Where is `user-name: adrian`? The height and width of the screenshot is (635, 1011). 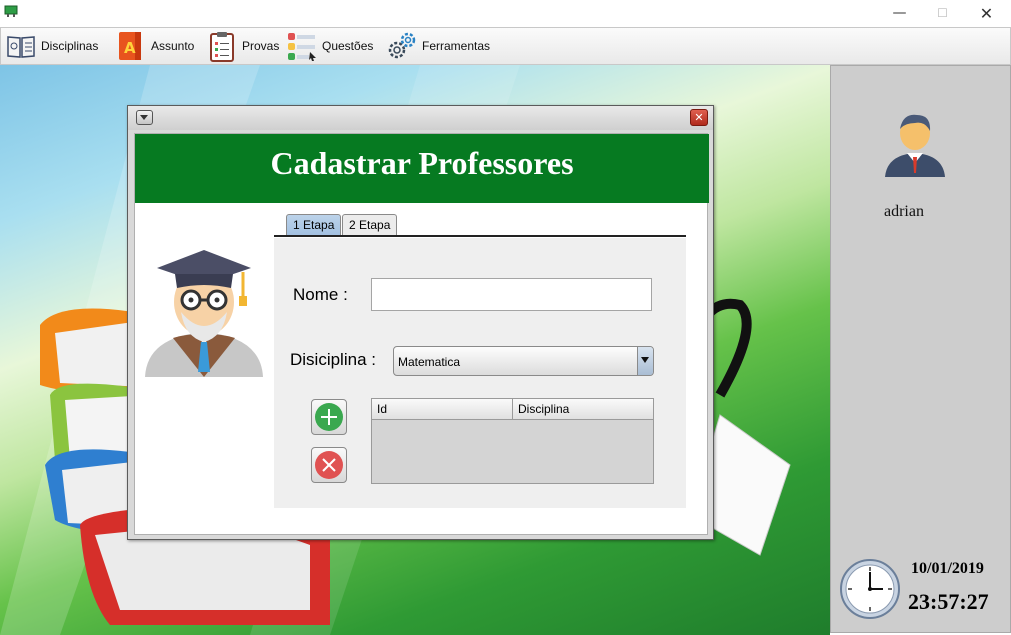 user-name: adrian is located at coordinates (904, 211).